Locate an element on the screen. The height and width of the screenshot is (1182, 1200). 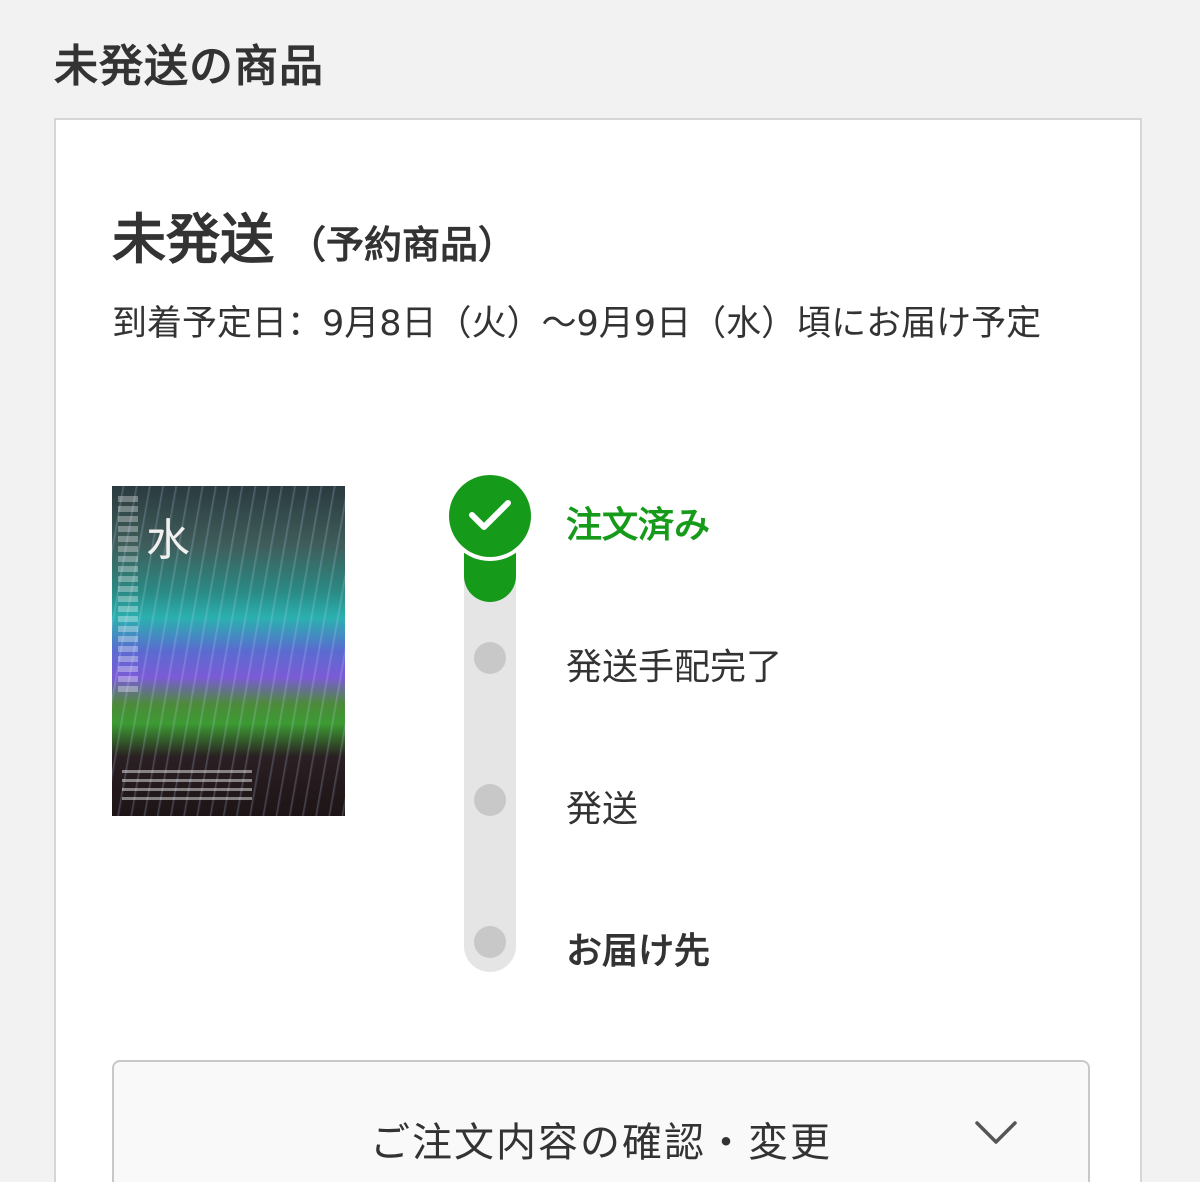
step-shipping-arranged: 発送手配完了 is located at coordinates (674, 667).